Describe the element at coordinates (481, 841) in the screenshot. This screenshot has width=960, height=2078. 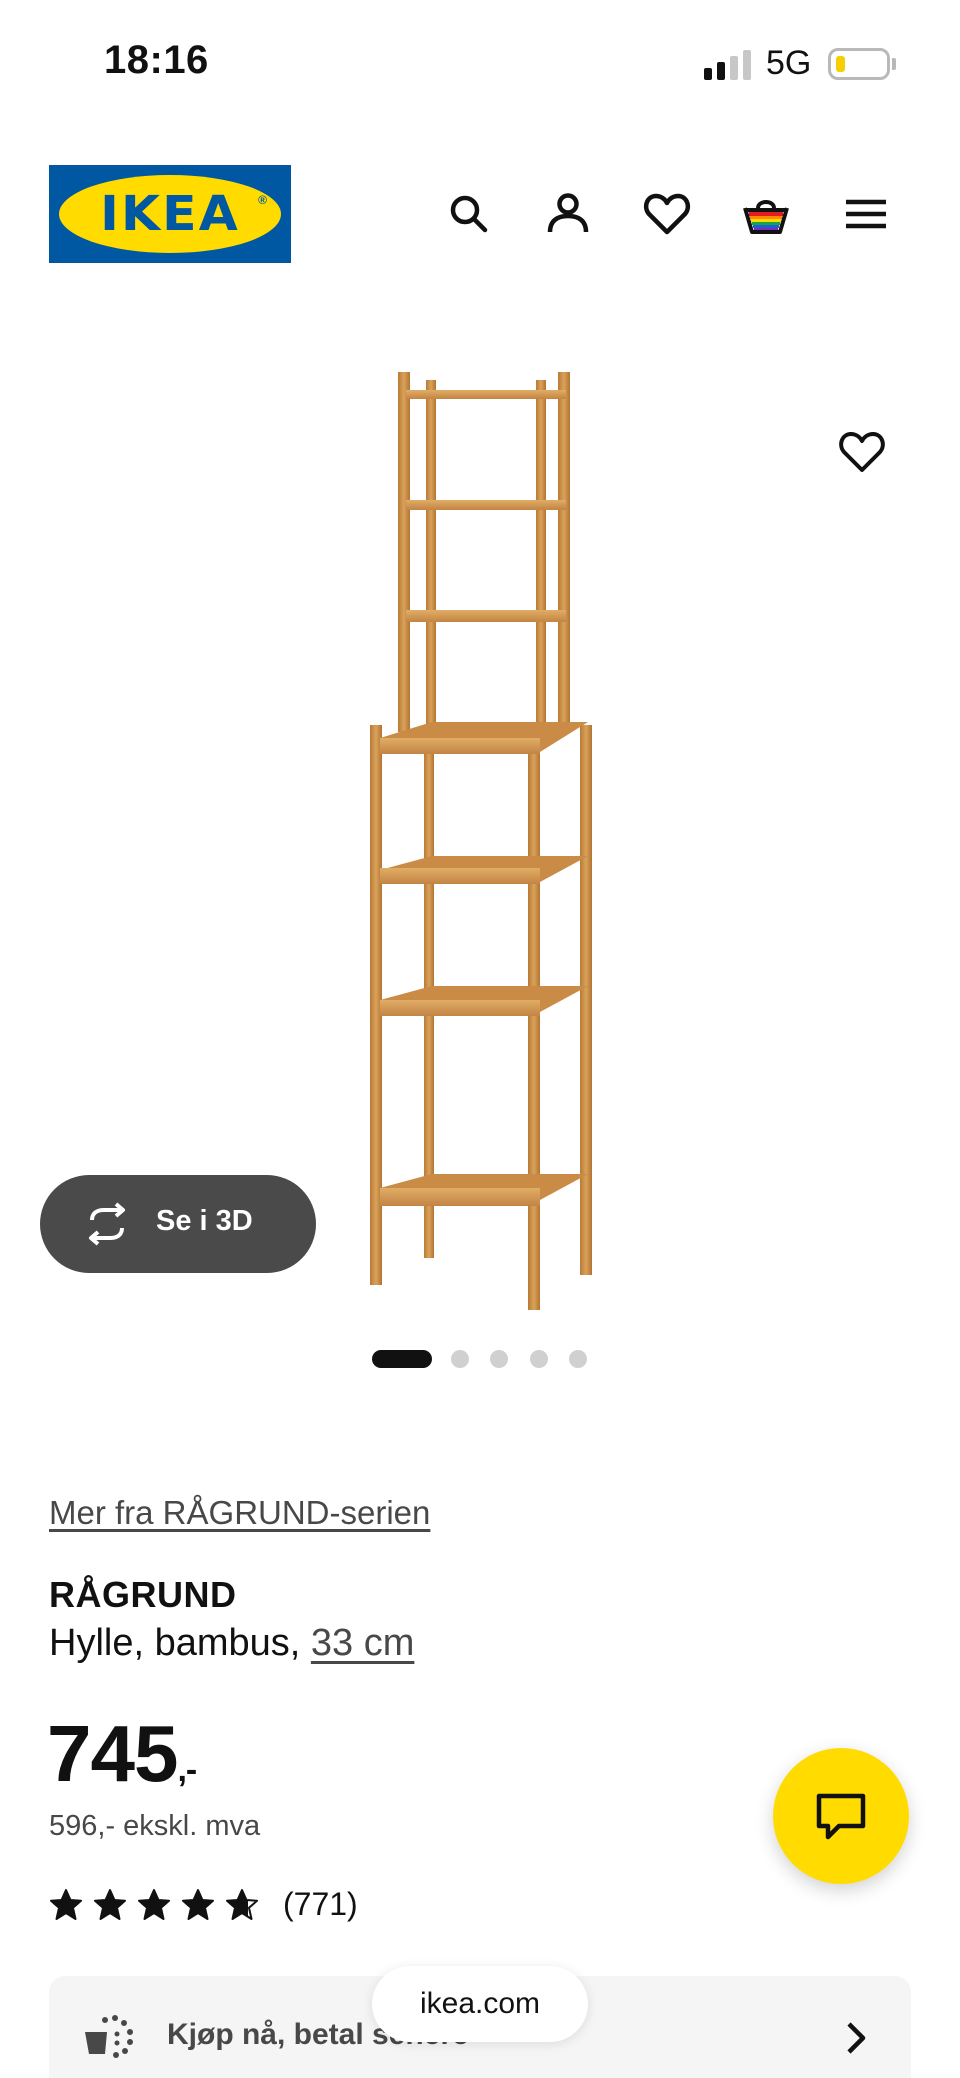
I see `product-image` at that location.